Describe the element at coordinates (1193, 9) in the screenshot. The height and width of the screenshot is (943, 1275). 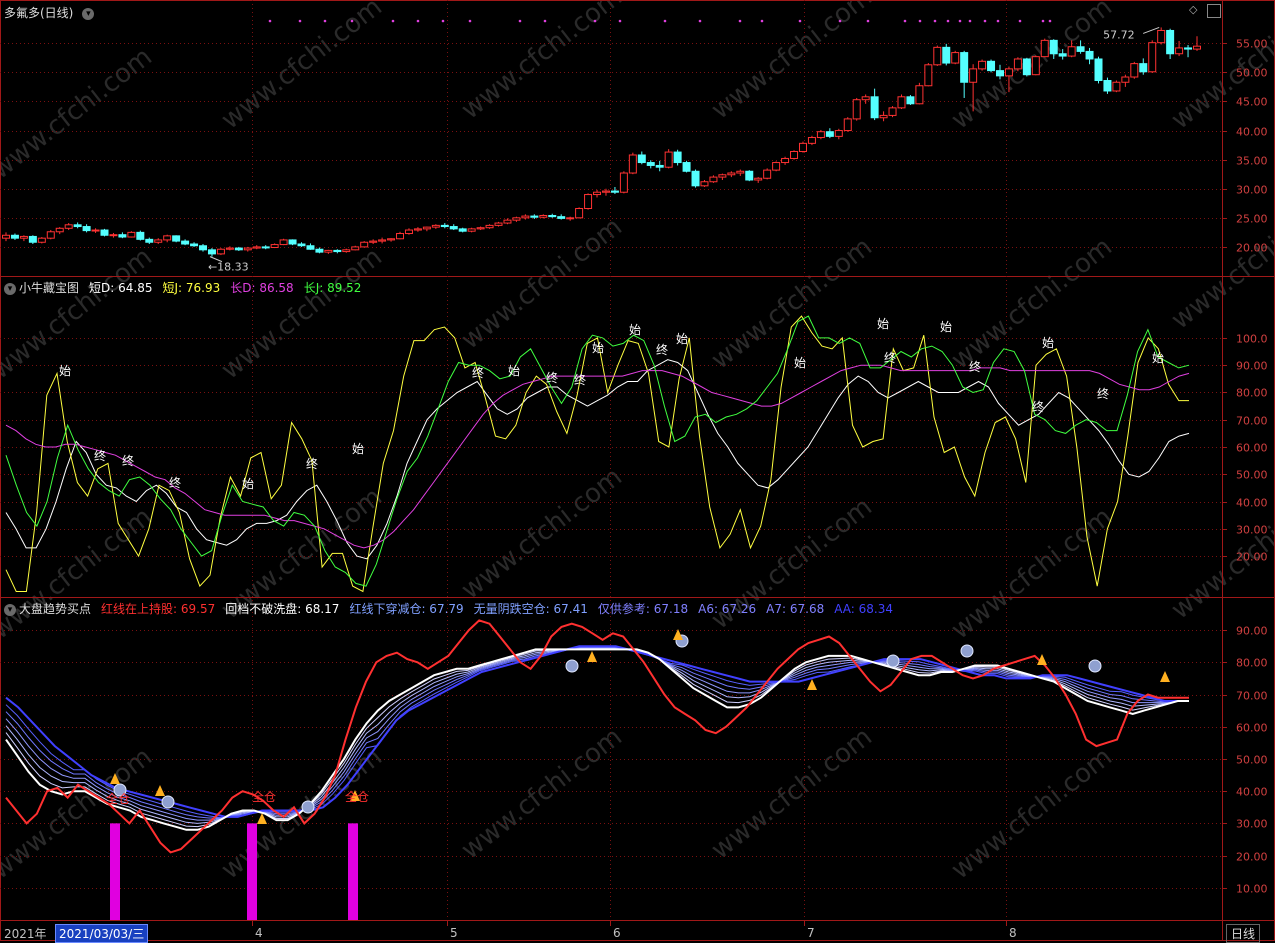
I see `diamond-icon: ◇` at that location.